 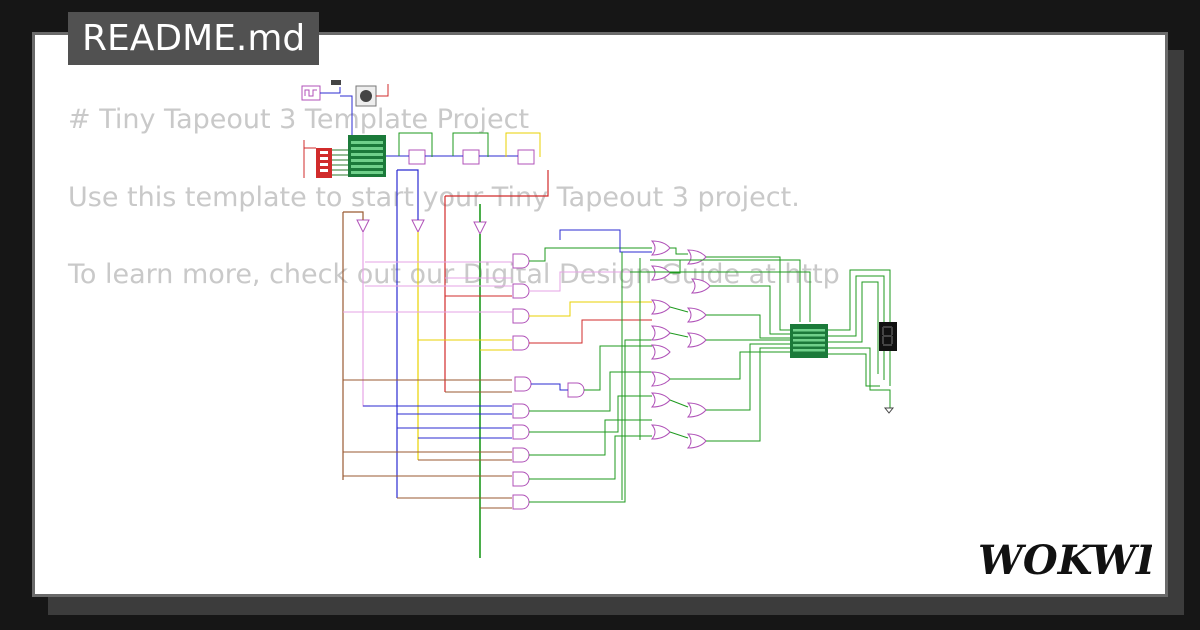 What do you see at coordinates (336, 82) in the screenshot?
I see `slide-switch-icon` at bounding box center [336, 82].